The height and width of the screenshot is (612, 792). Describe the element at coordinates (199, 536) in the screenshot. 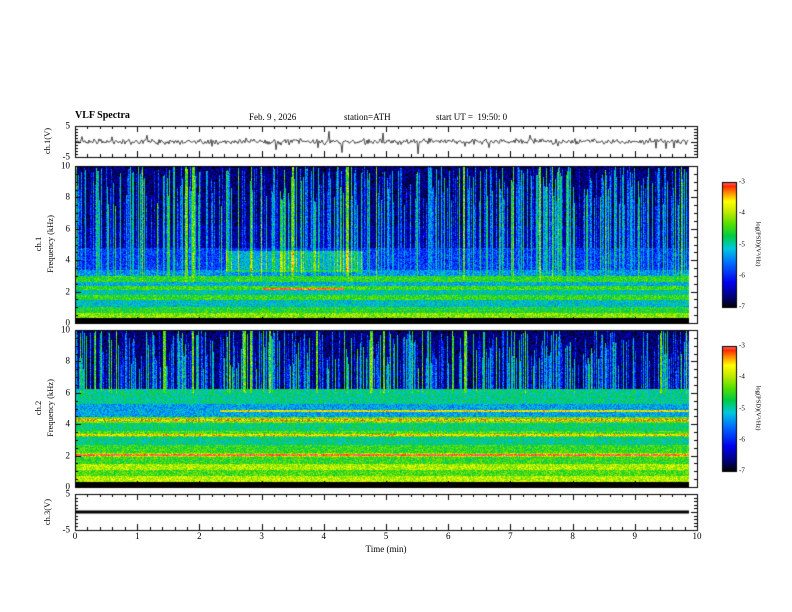

I see `x-tick-label: 2` at that location.